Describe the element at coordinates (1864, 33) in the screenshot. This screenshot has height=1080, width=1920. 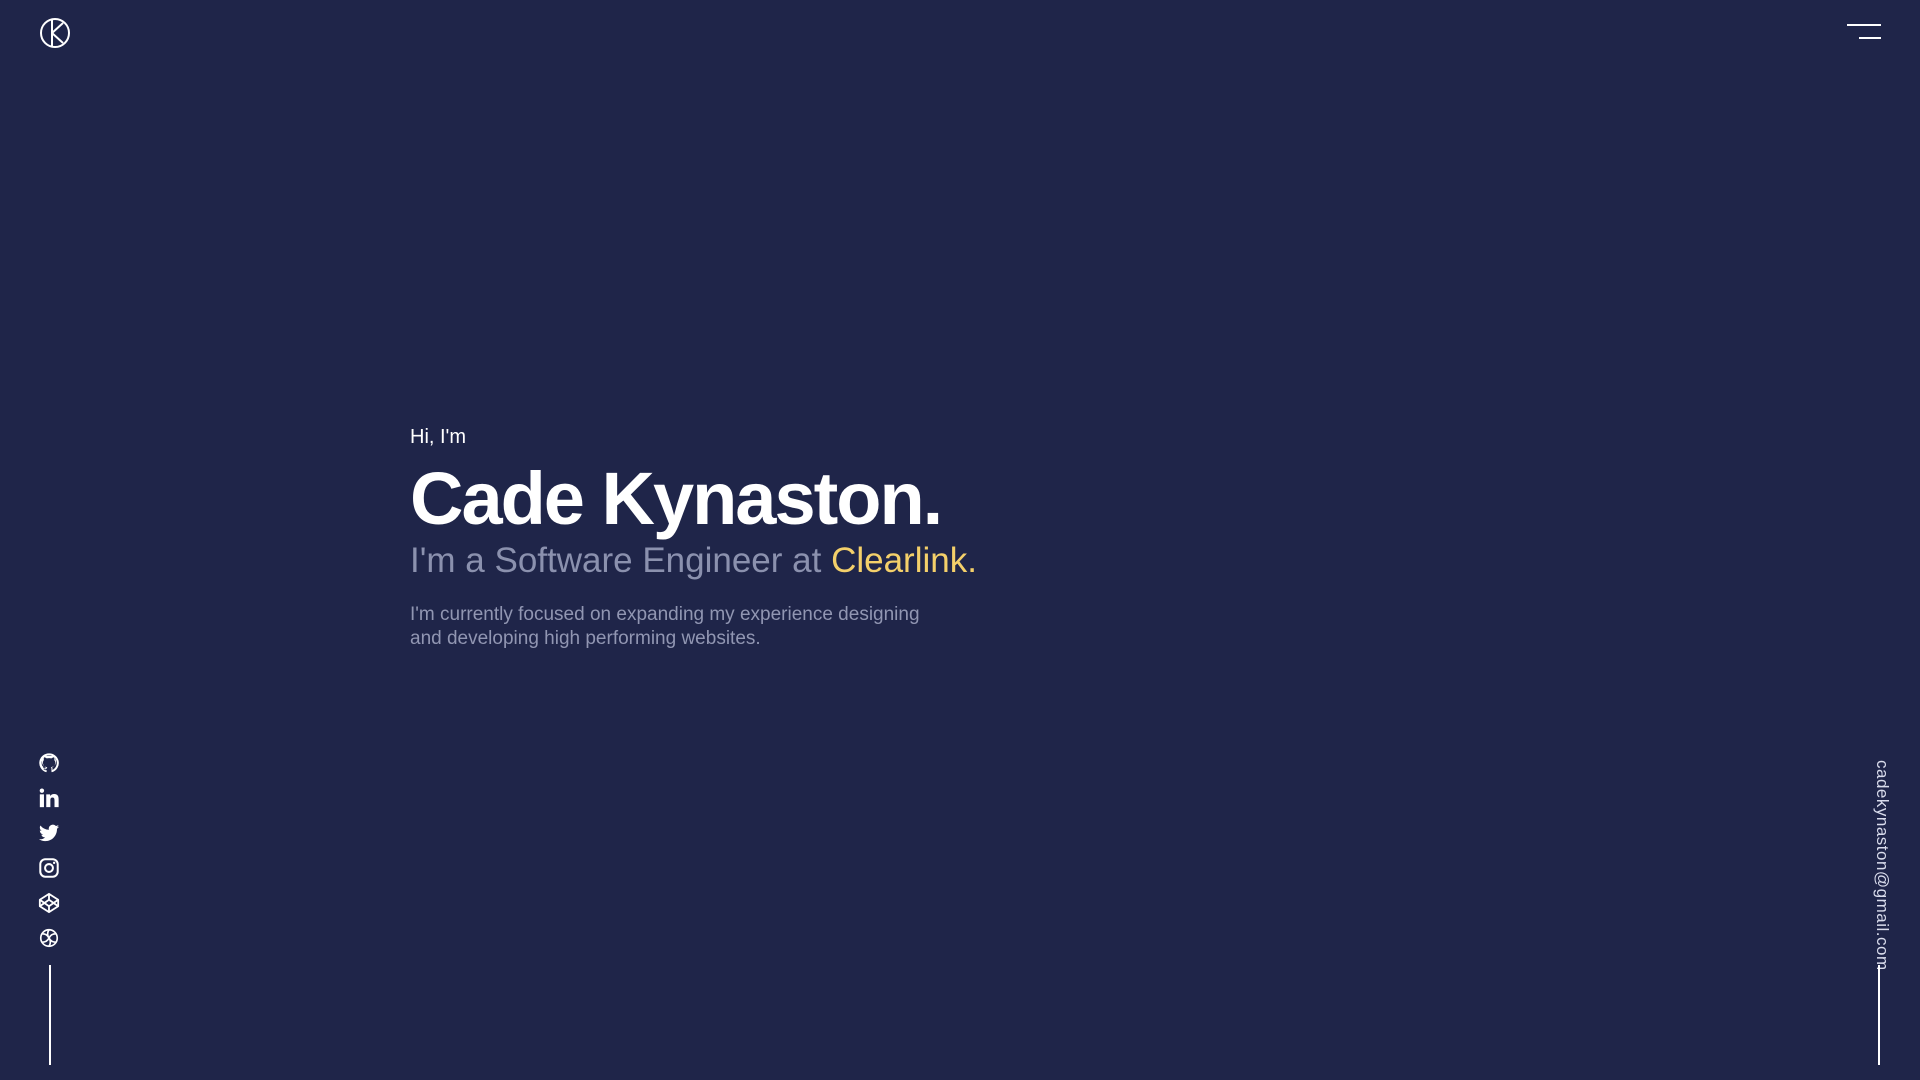
I see `hamburger-menu-icon` at that location.